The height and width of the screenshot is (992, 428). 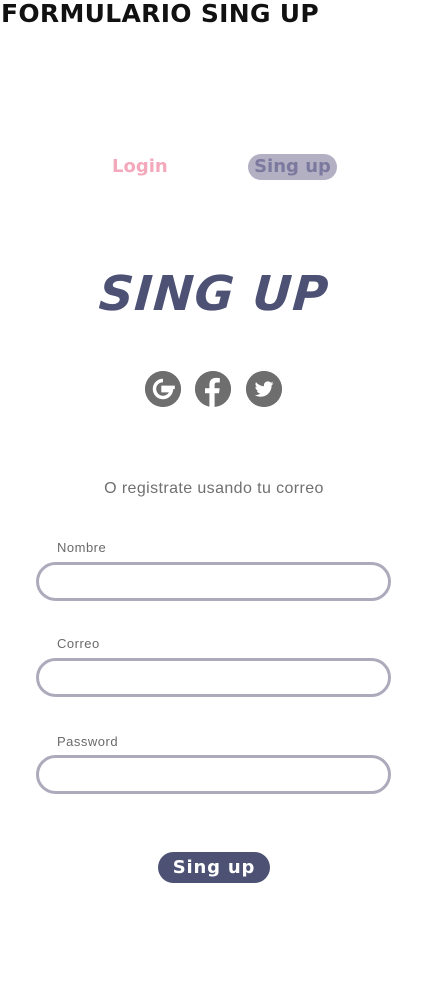 I want to click on signup-button: Sing up, so click(x=214, y=867).